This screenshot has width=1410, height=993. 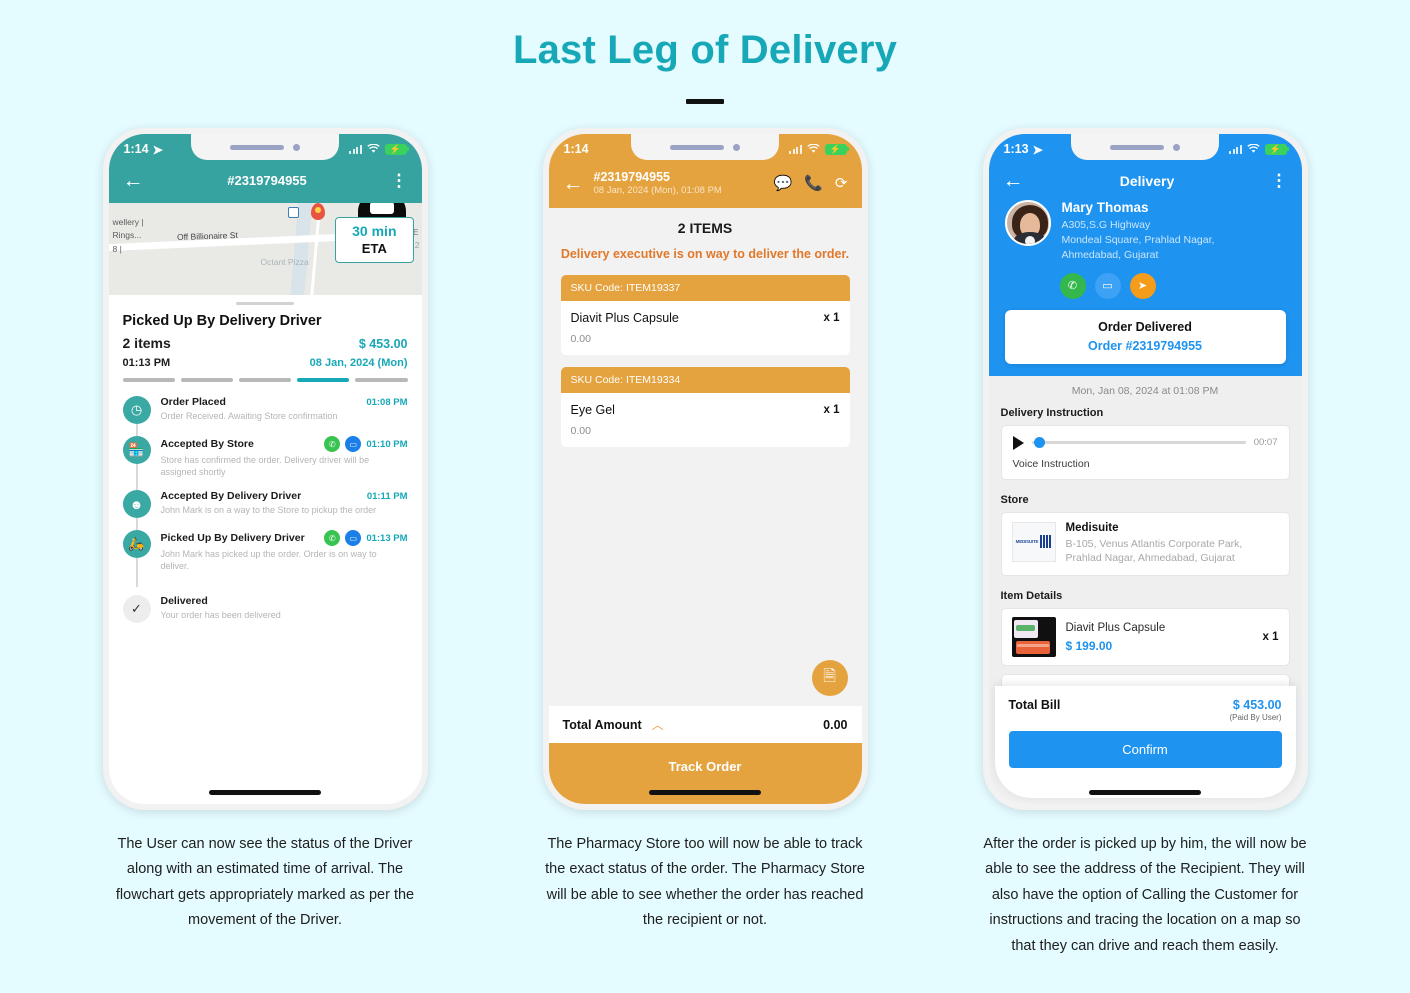 What do you see at coordinates (1031, 596) in the screenshot?
I see `section-label-item-details: Item Details` at bounding box center [1031, 596].